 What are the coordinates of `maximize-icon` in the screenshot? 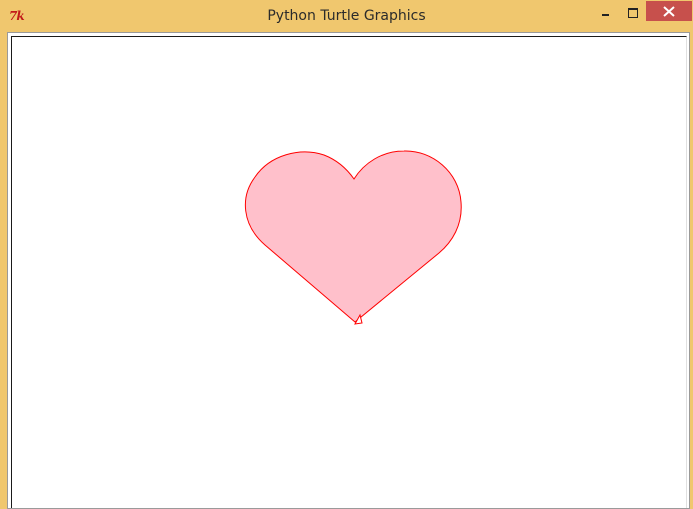 It's located at (633, 13).